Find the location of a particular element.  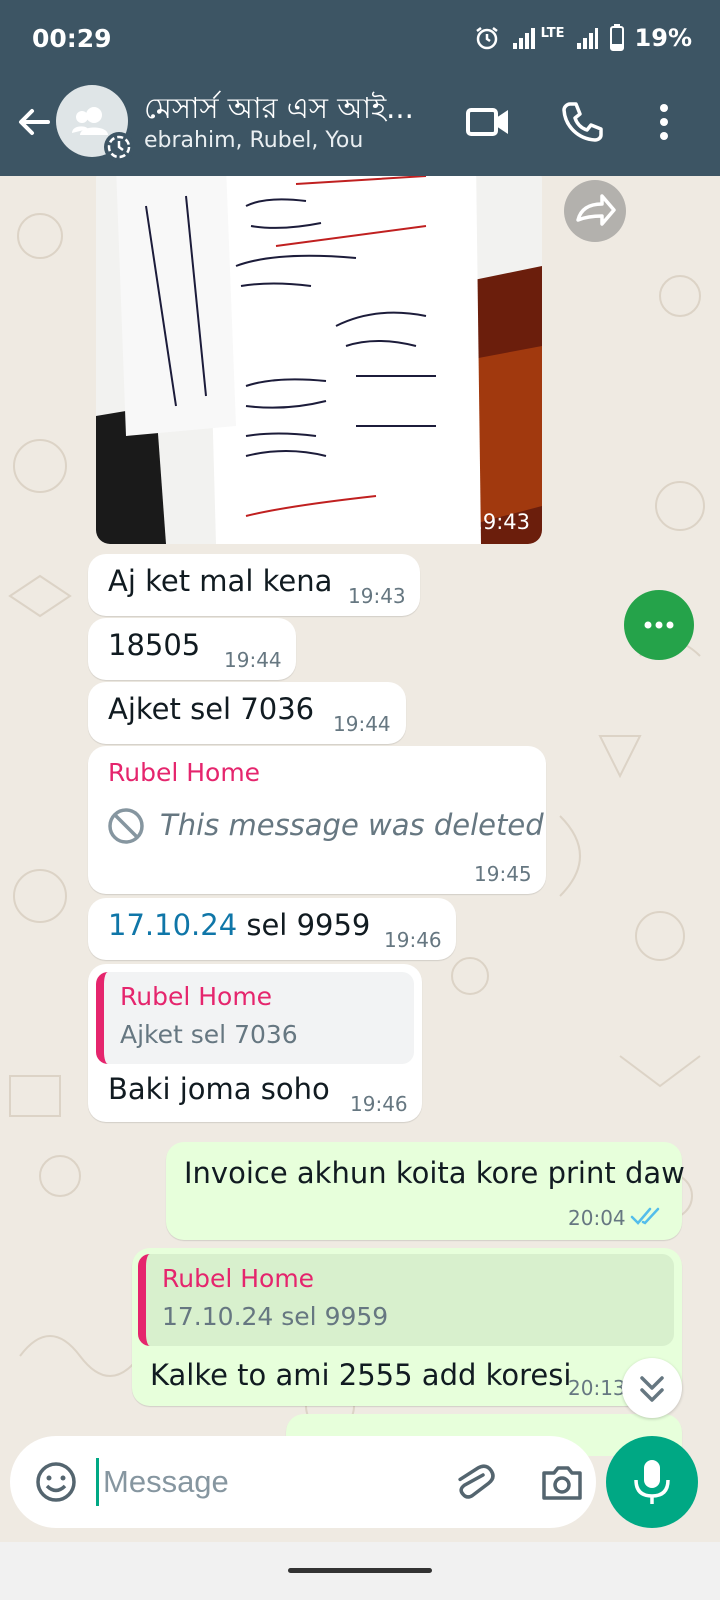

status-icons: LTE 19% is located at coordinates (582, 38).